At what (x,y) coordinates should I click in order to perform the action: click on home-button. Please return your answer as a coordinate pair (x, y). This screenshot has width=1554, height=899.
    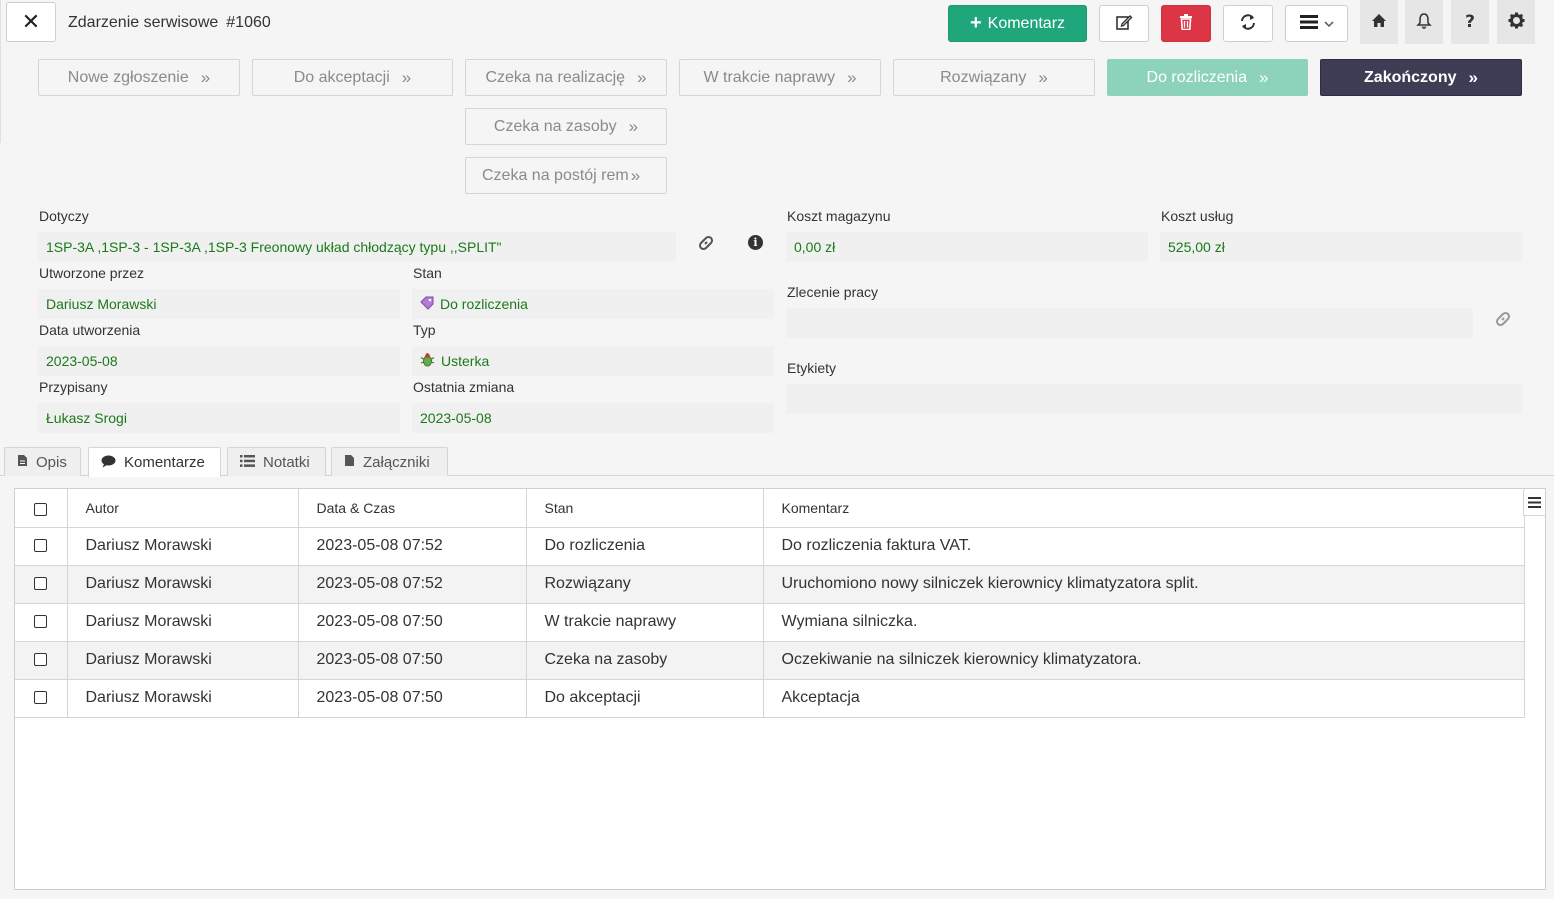
    Looking at the image, I should click on (1379, 22).